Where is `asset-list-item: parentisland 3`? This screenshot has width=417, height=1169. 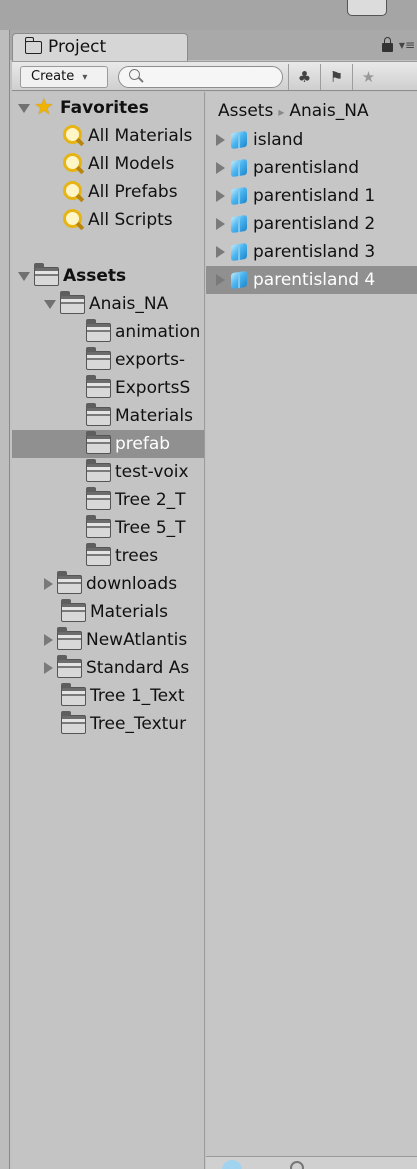
asset-list-item: parentisland 3 is located at coordinates (316, 252).